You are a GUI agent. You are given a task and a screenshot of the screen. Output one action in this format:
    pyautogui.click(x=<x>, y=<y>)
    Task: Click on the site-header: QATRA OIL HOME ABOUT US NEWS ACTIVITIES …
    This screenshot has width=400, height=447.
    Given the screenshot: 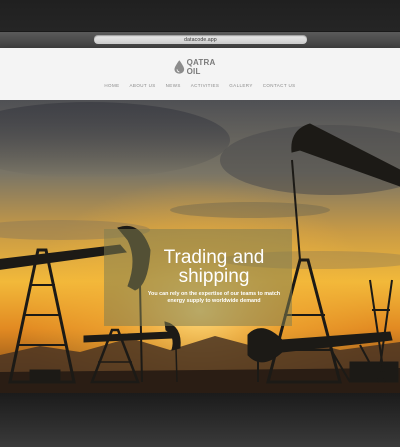 What is the action you would take?
    pyautogui.click(x=200, y=74)
    